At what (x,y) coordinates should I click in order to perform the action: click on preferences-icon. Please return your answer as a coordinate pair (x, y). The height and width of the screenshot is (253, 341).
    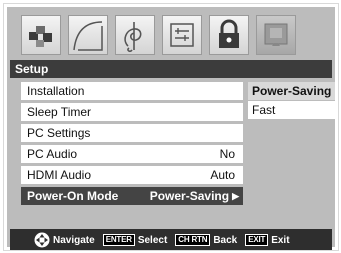
    Looking at the image, I should click on (182, 35).